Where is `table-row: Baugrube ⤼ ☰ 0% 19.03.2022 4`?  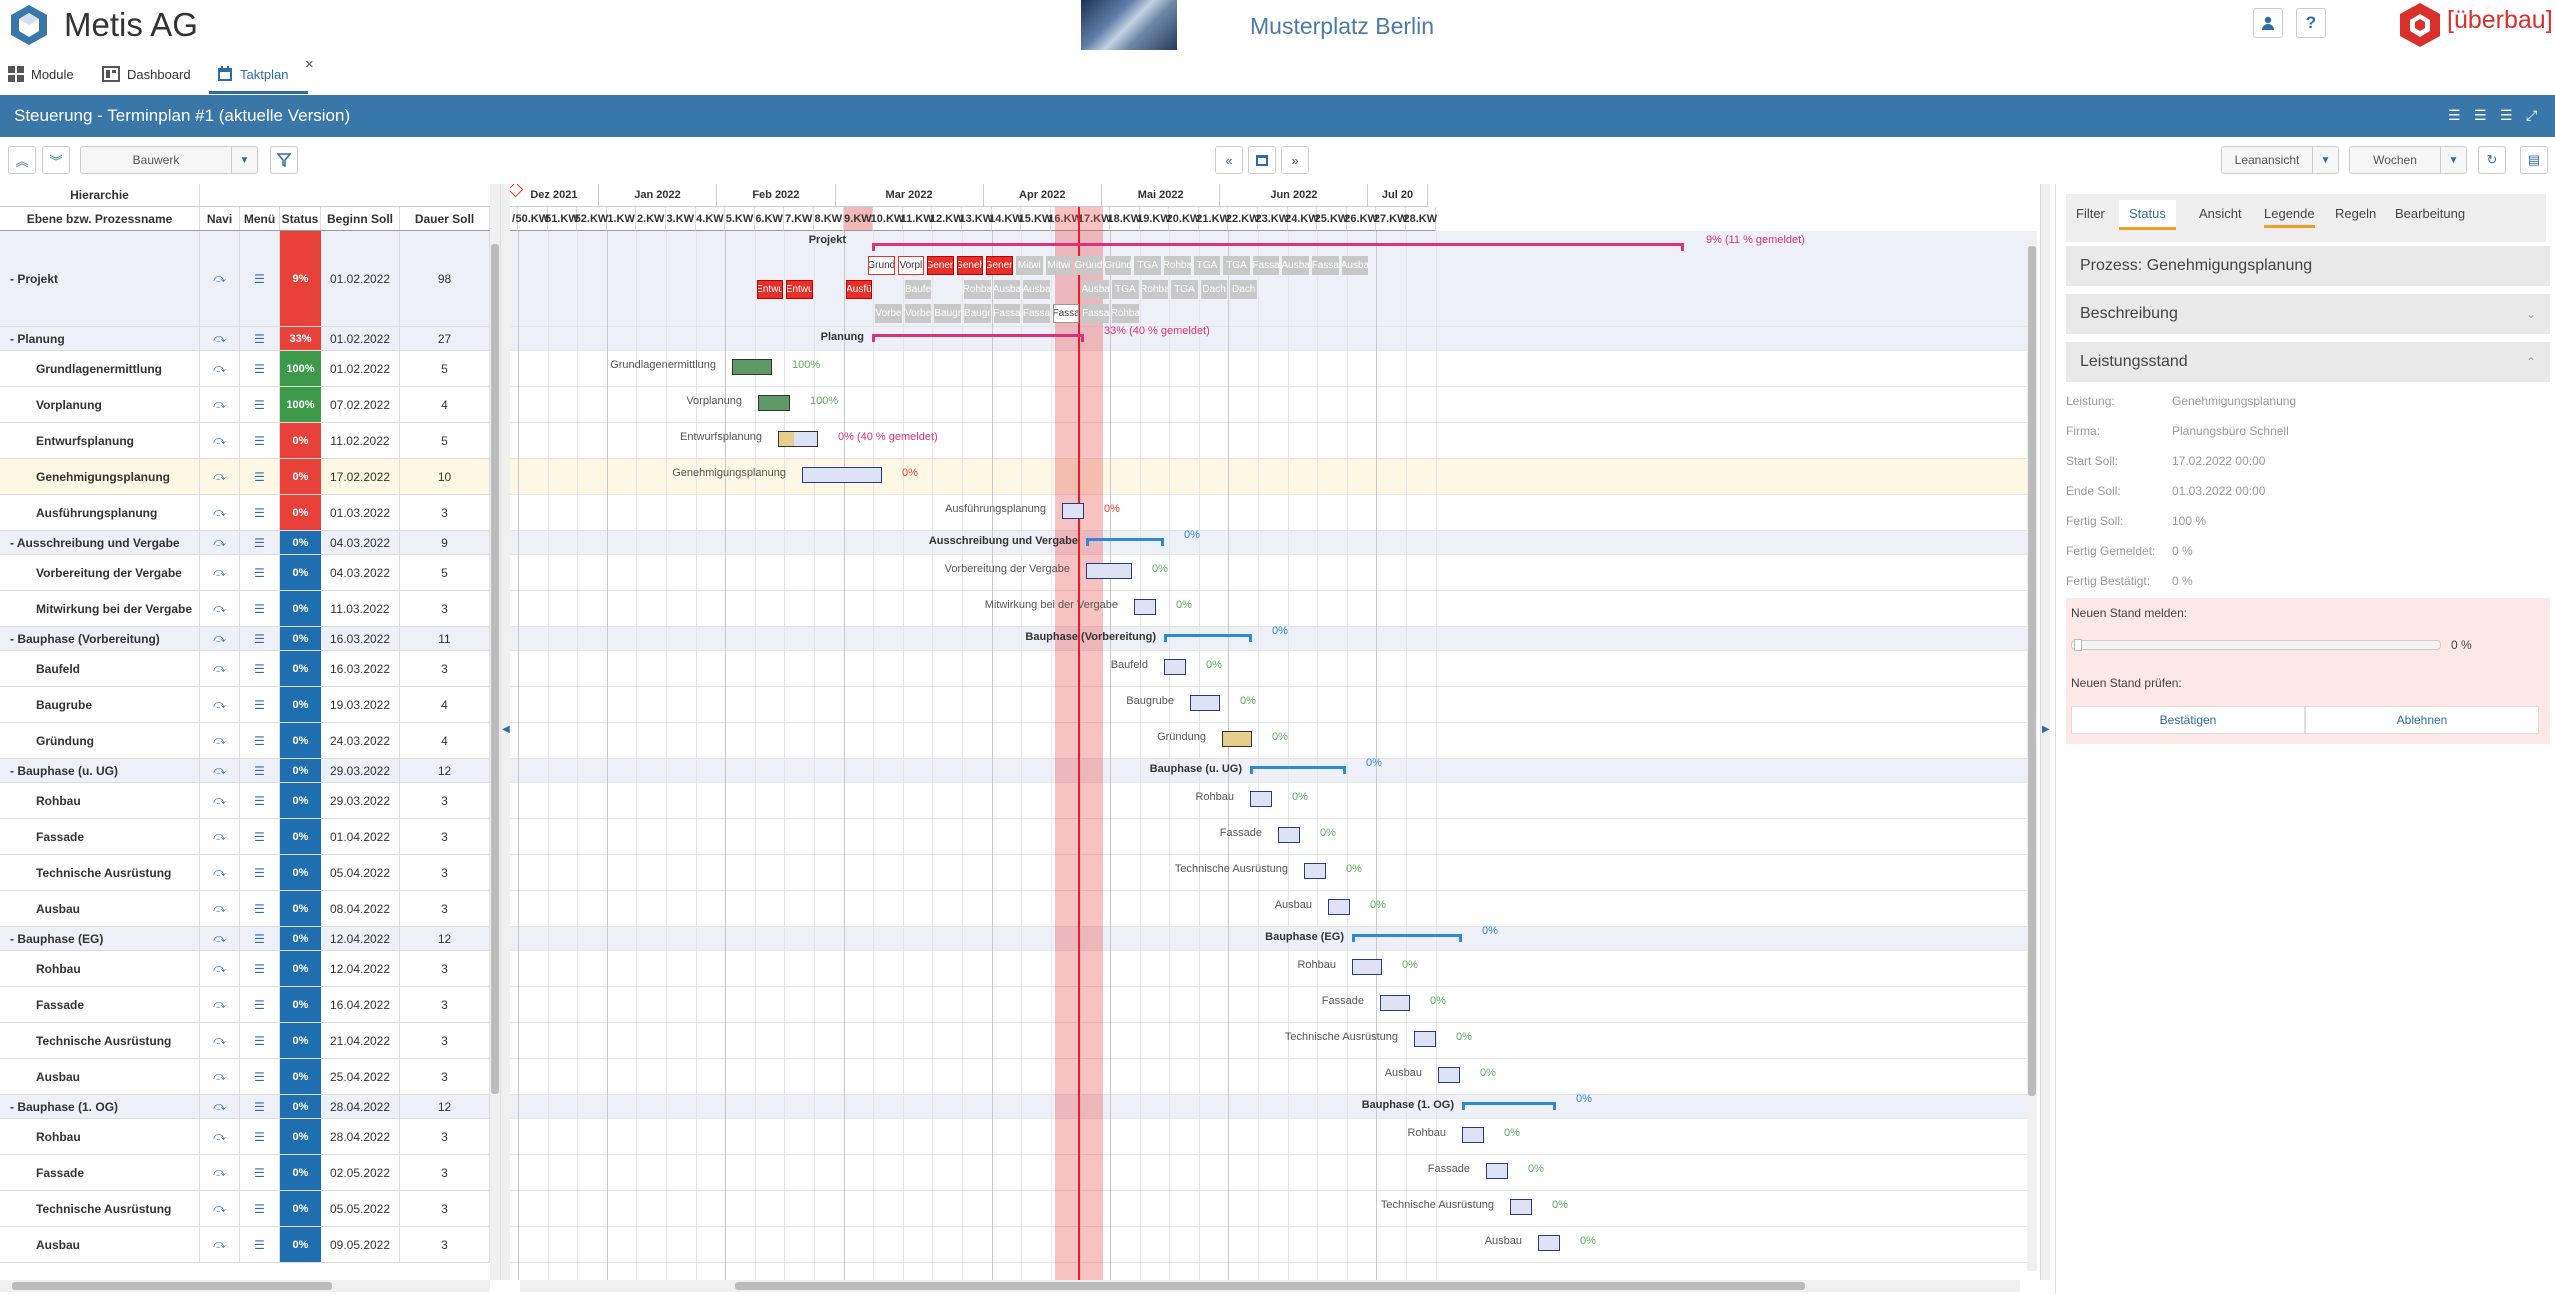 table-row: Baugrube ⤼ ☰ 0% 19.03.2022 4 is located at coordinates (245, 705).